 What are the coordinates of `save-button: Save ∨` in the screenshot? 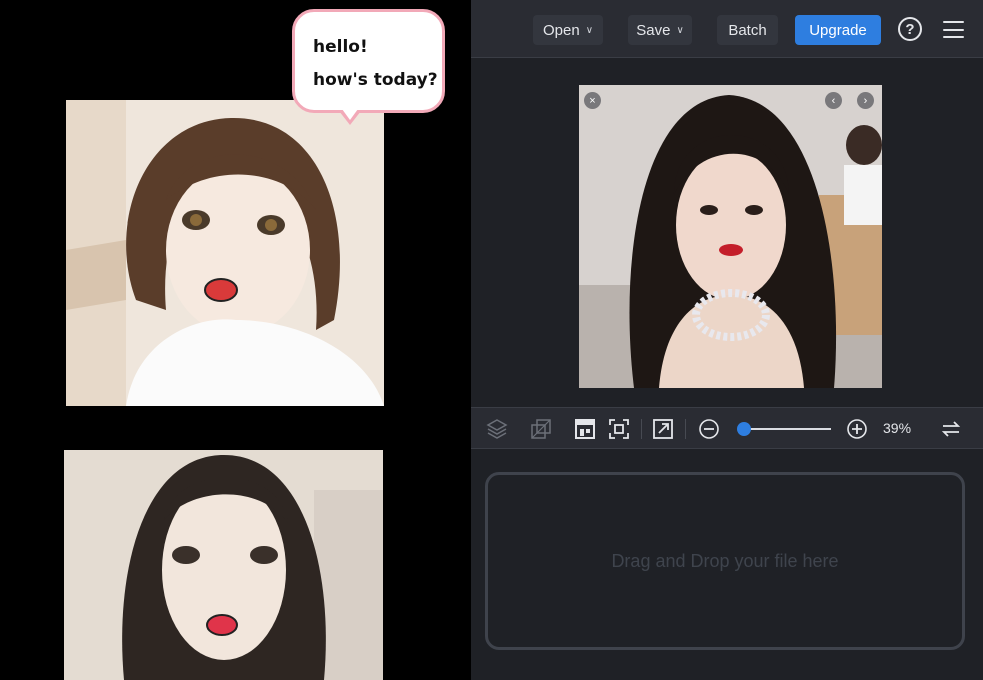 It's located at (660, 30).